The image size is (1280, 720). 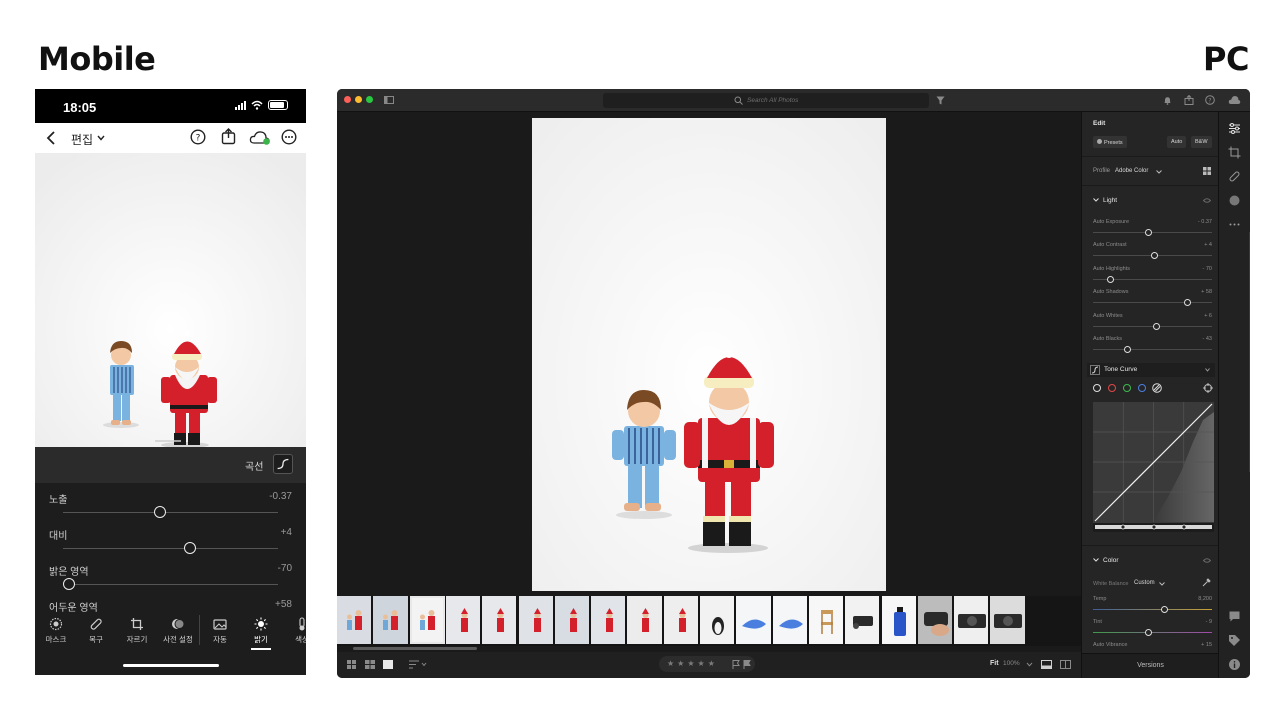 I want to click on channel-red-button, so click(x=1112, y=388).